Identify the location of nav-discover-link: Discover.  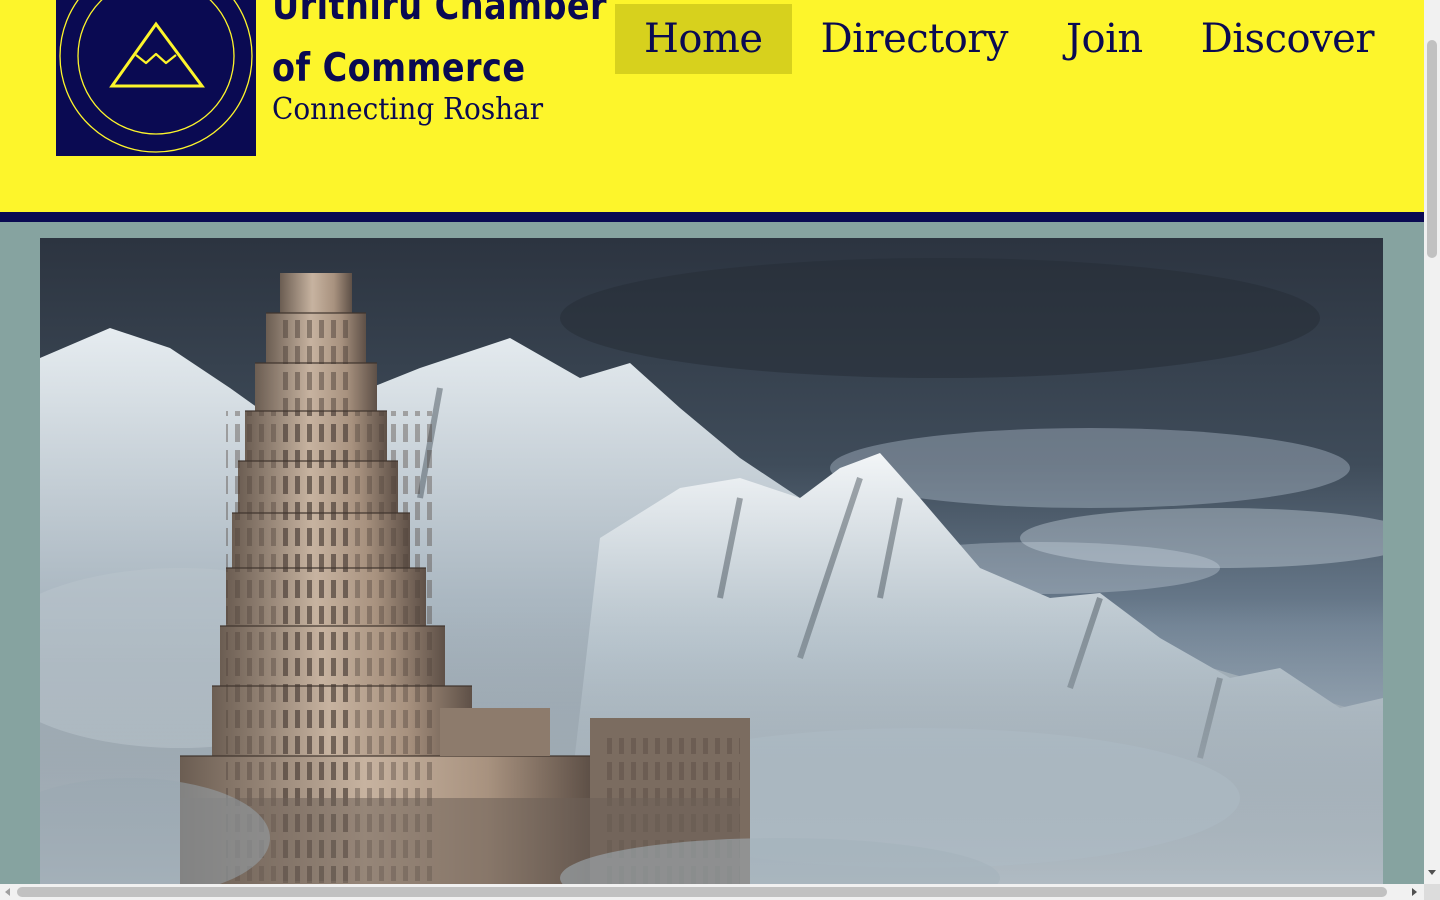
(1287, 39).